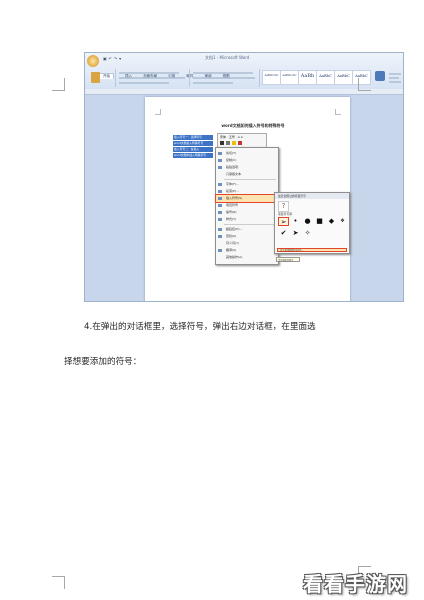 The width and height of the screenshot is (424, 600). Describe the element at coordinates (247, 236) in the screenshot. I see `menu-item-lookup: 查找(K)` at that location.